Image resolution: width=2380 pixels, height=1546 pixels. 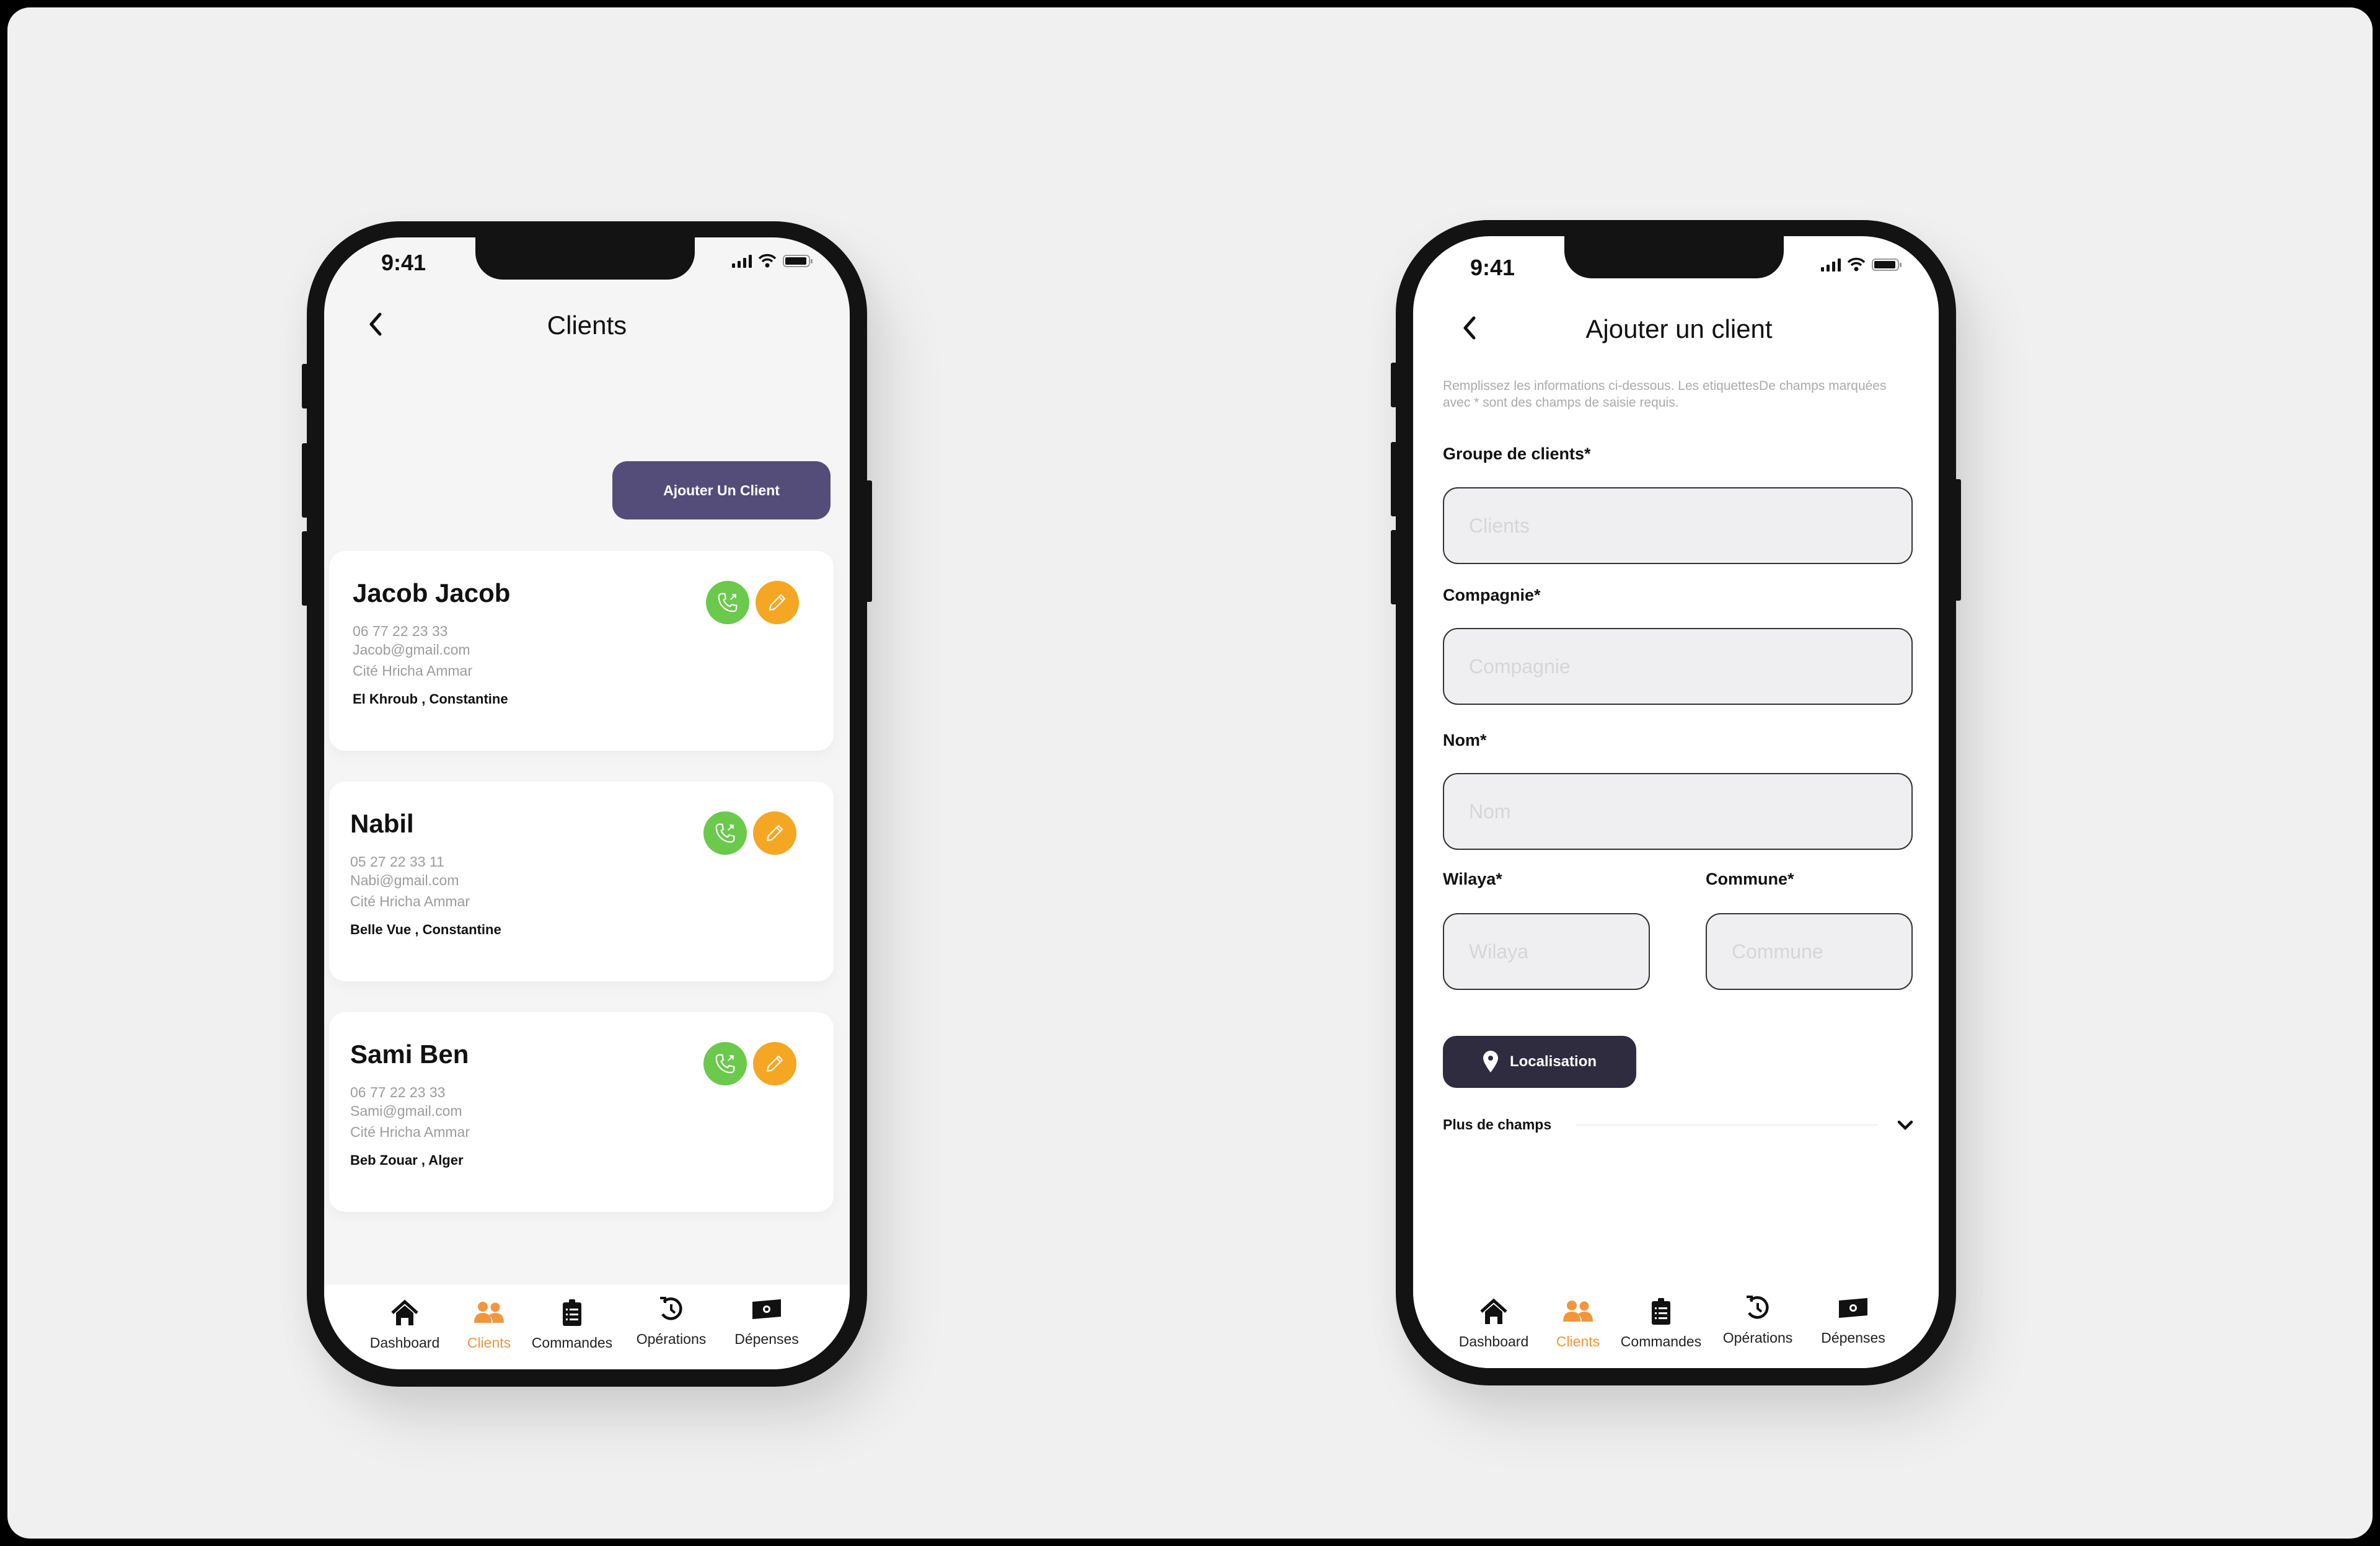 I want to click on client-name: Jacob Jacob, so click(x=432, y=592).